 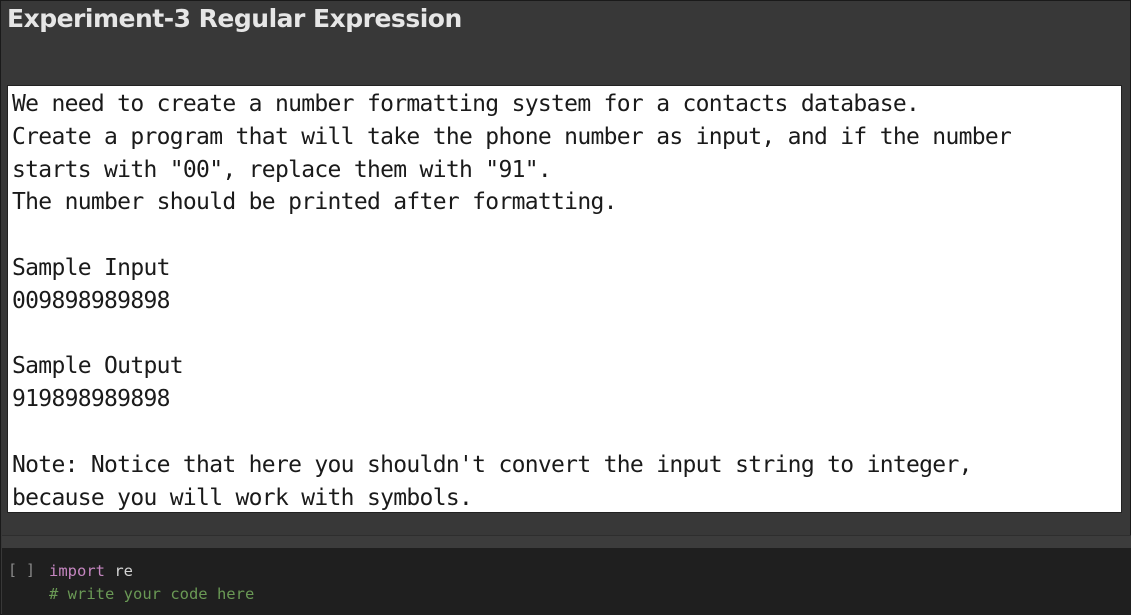 I want to click on code-cell: [ ] import re # write your code here, so click(x=566, y=581).